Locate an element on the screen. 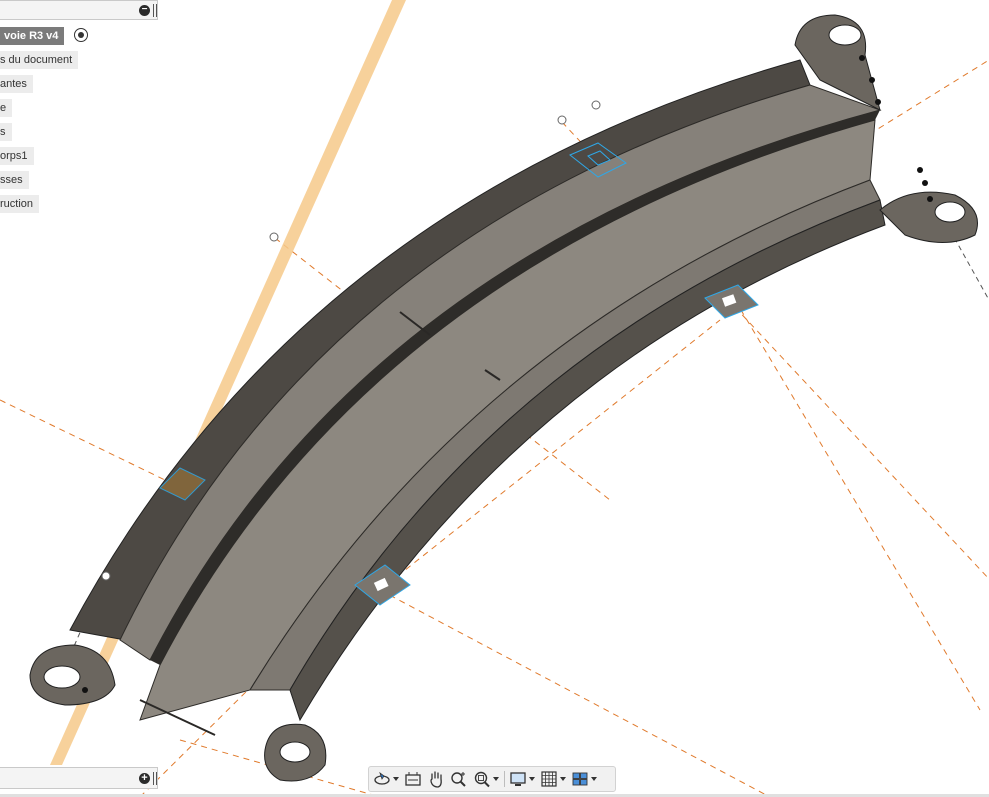 The image size is (989, 797). look-at-button is located at coordinates (413, 779).